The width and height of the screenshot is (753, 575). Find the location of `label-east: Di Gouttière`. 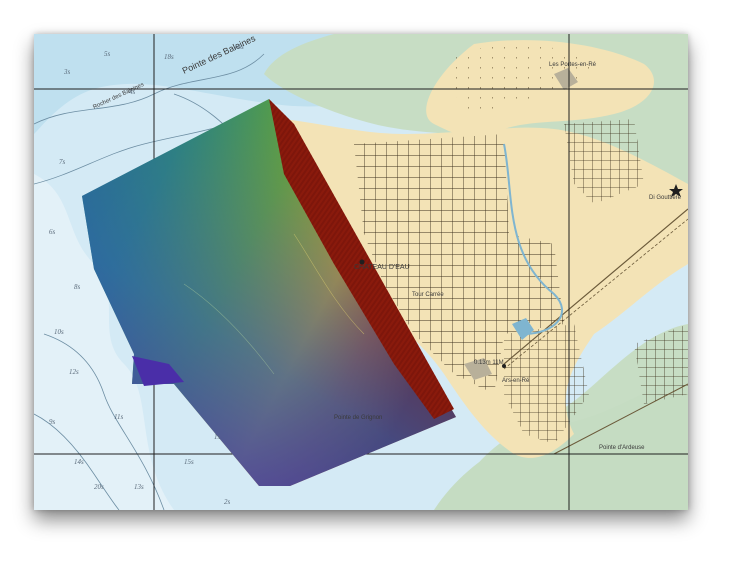

label-east: Di Gouttière is located at coordinates (665, 198).